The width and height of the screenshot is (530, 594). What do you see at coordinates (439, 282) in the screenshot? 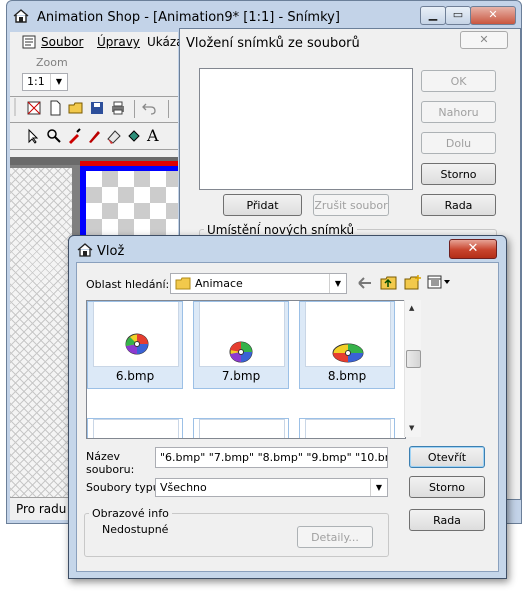
I see `view-menu-icon` at bounding box center [439, 282].